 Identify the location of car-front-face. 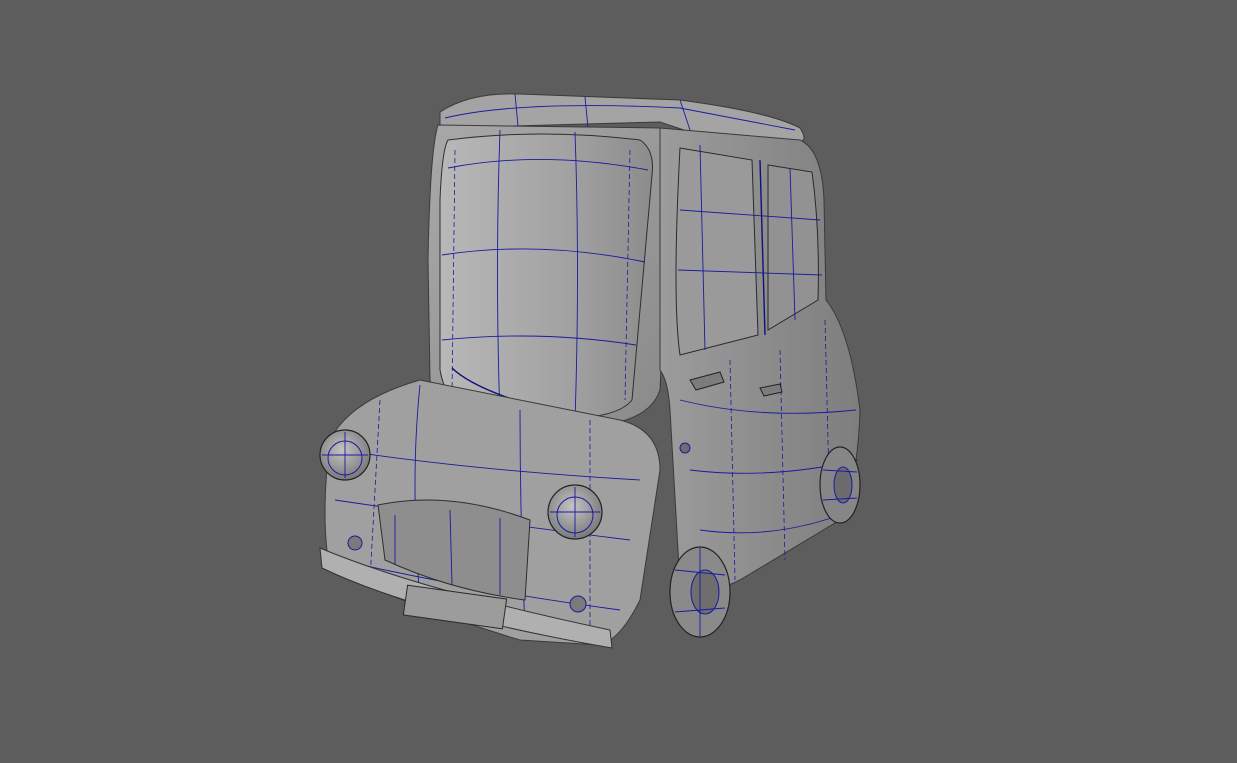
(490, 514).